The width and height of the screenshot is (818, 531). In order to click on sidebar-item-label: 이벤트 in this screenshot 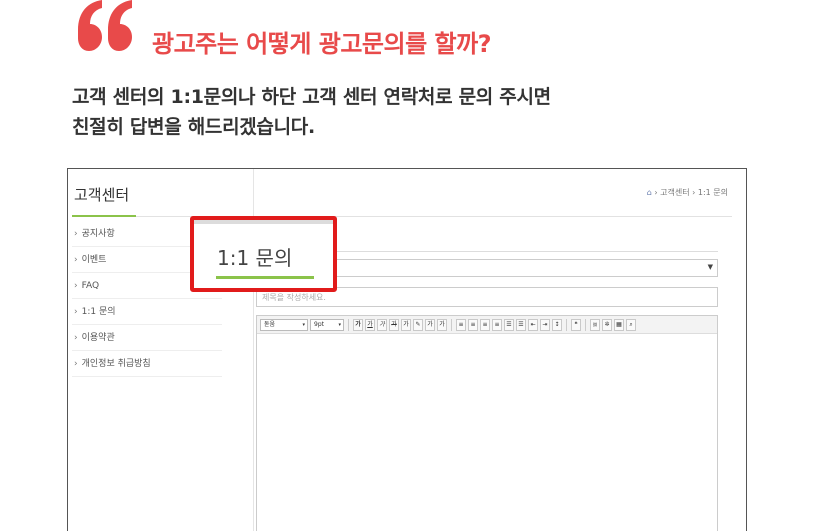, I will do `click(94, 260)`.